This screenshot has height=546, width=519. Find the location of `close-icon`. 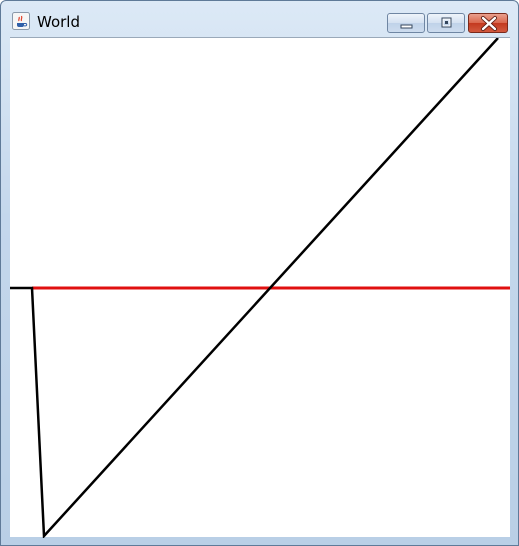

close-icon is located at coordinates (489, 23).